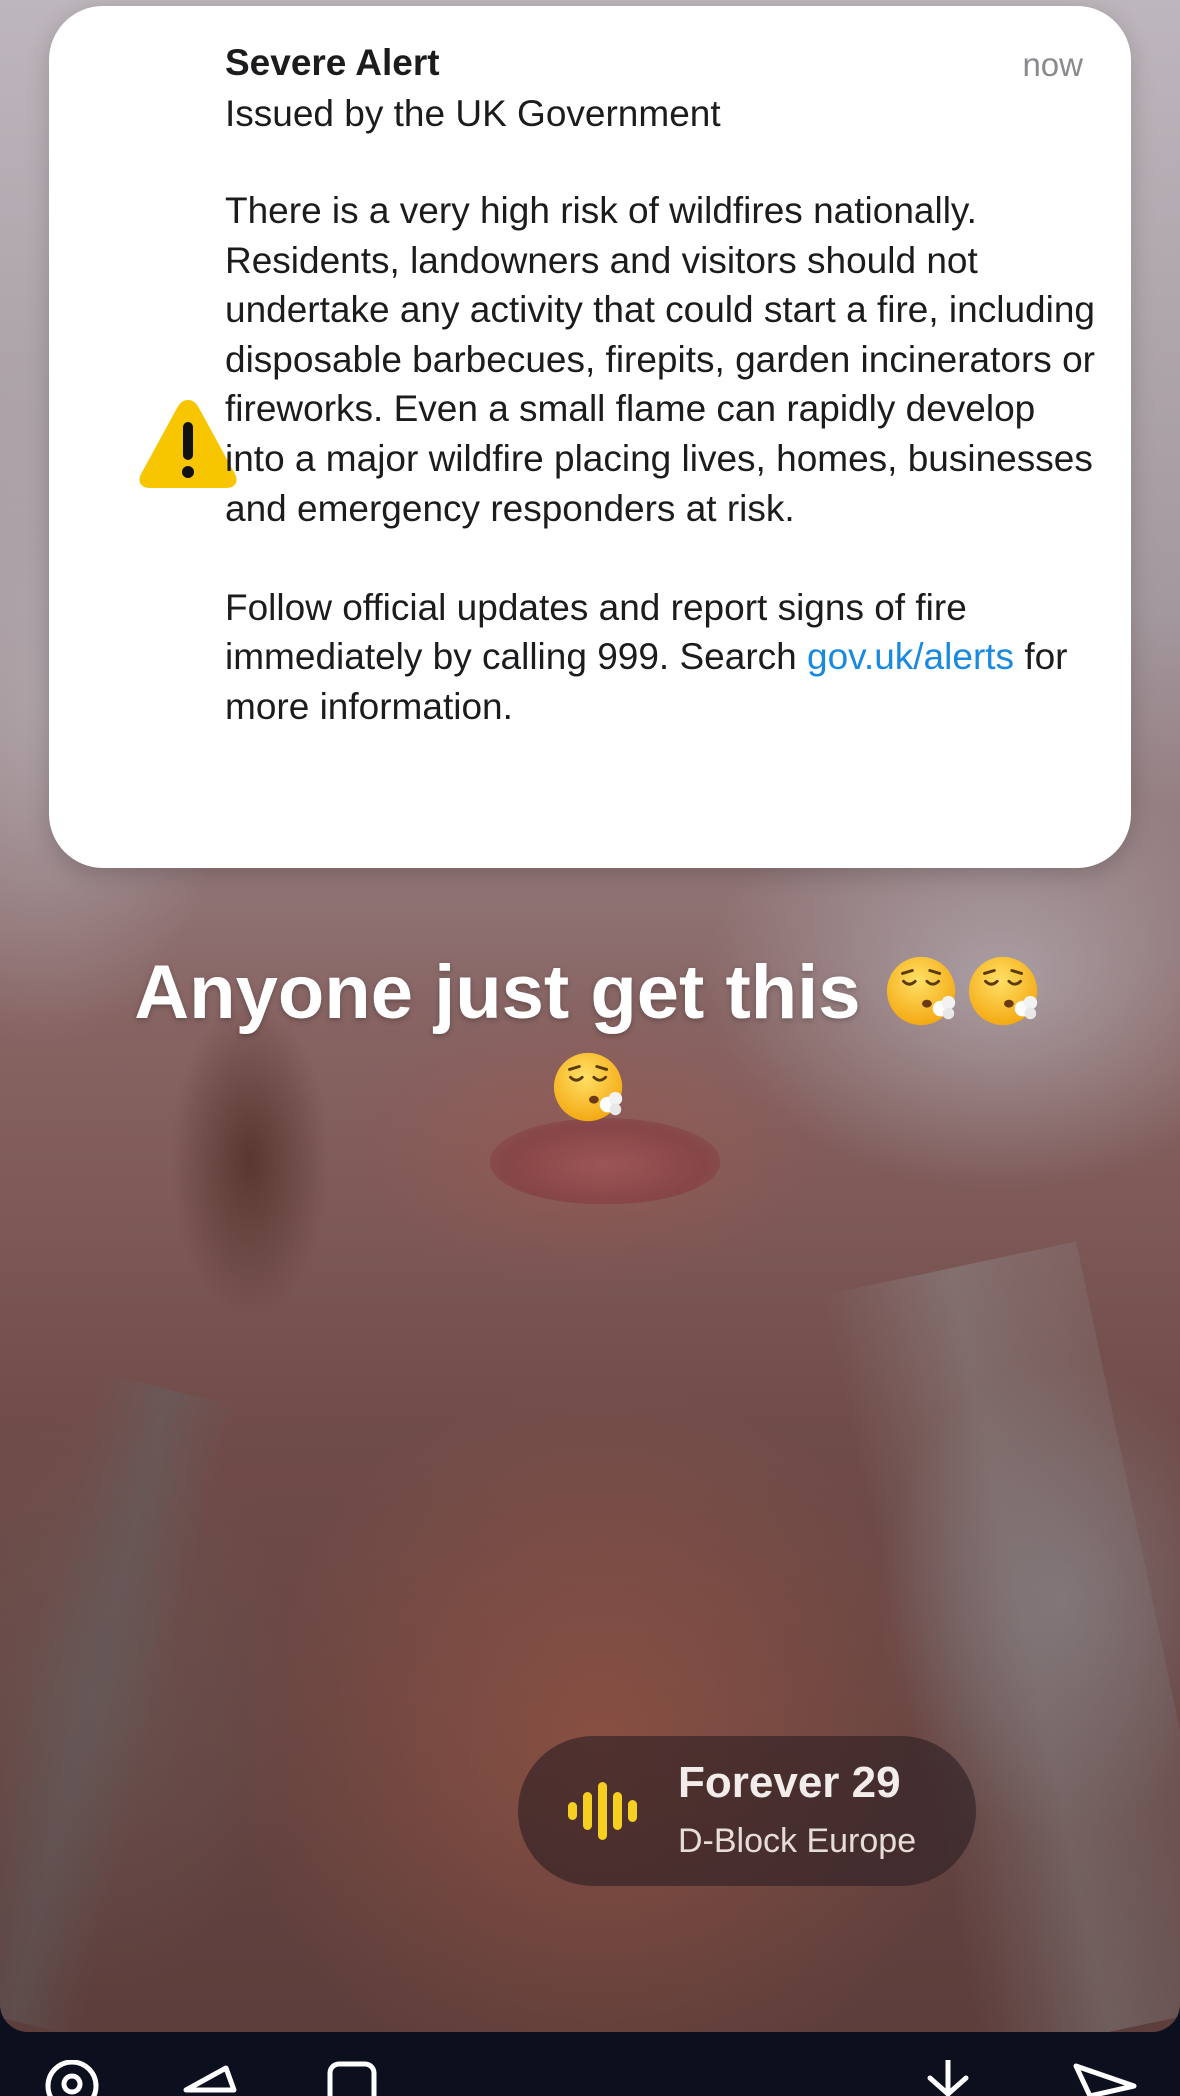 The width and height of the screenshot is (1180, 2096). Describe the element at coordinates (188, 444) in the screenshot. I see `warning-triangle-icon` at that location.